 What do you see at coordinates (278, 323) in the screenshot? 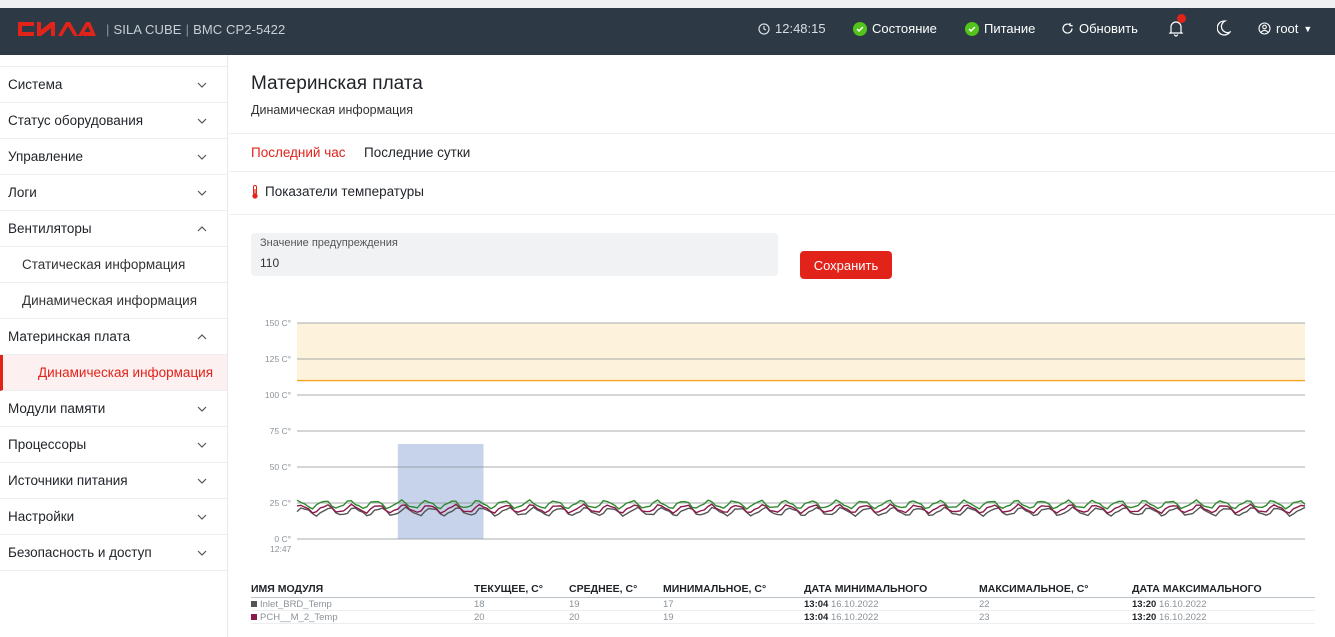
I see `y-tick-label: 150 C°` at bounding box center [278, 323].